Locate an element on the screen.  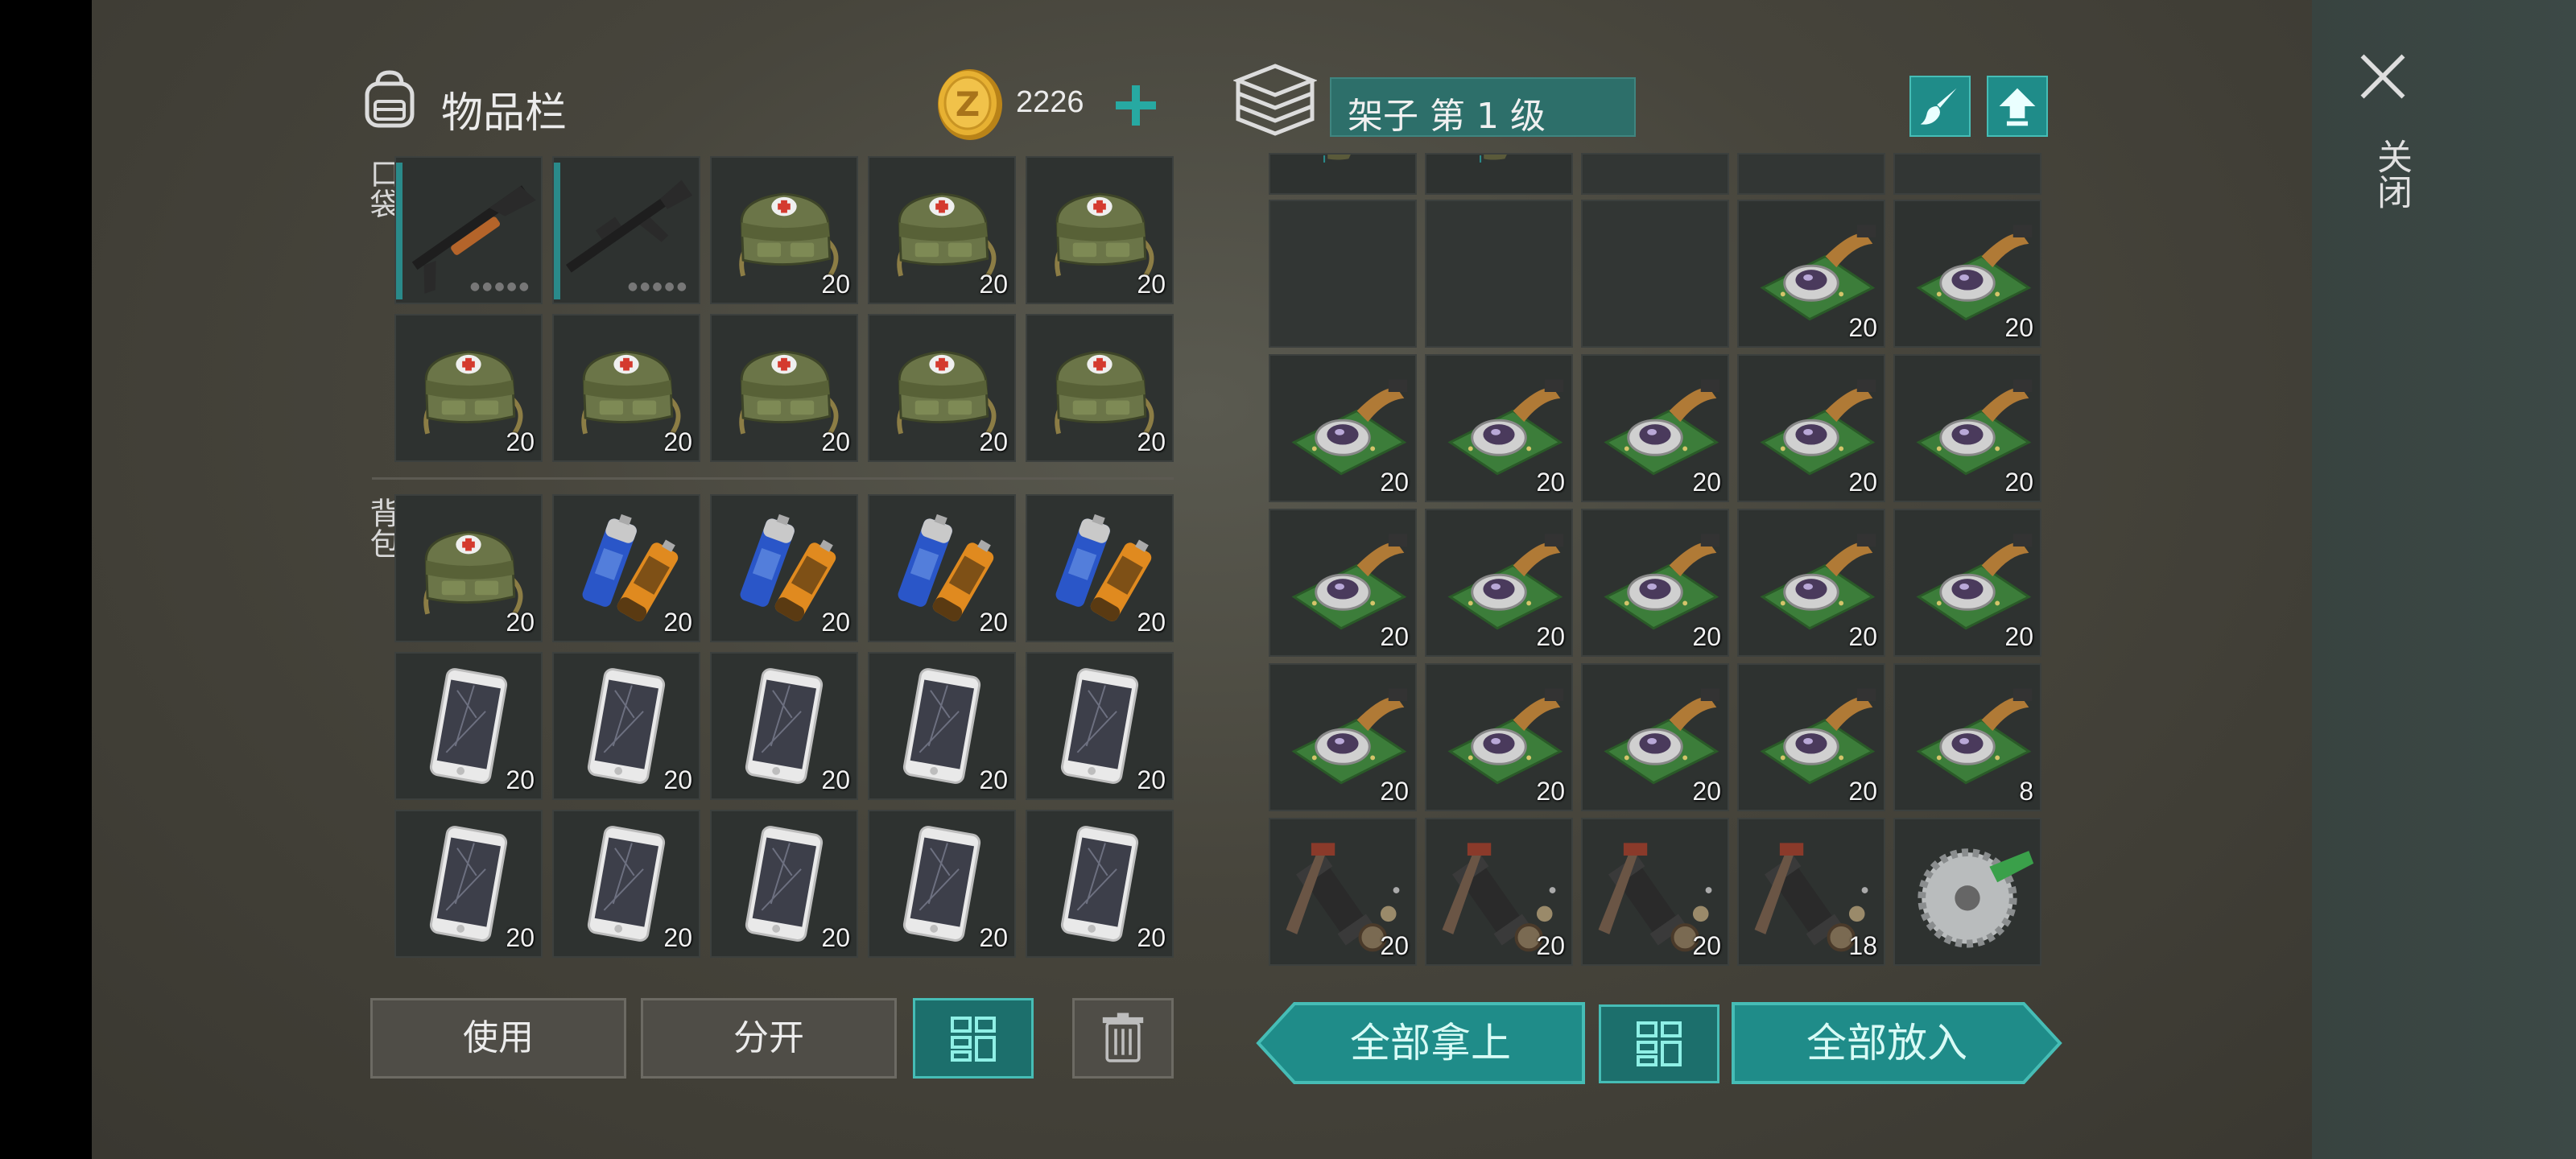
put-all-button: 全部放入 is located at coordinates (1896, 1043).